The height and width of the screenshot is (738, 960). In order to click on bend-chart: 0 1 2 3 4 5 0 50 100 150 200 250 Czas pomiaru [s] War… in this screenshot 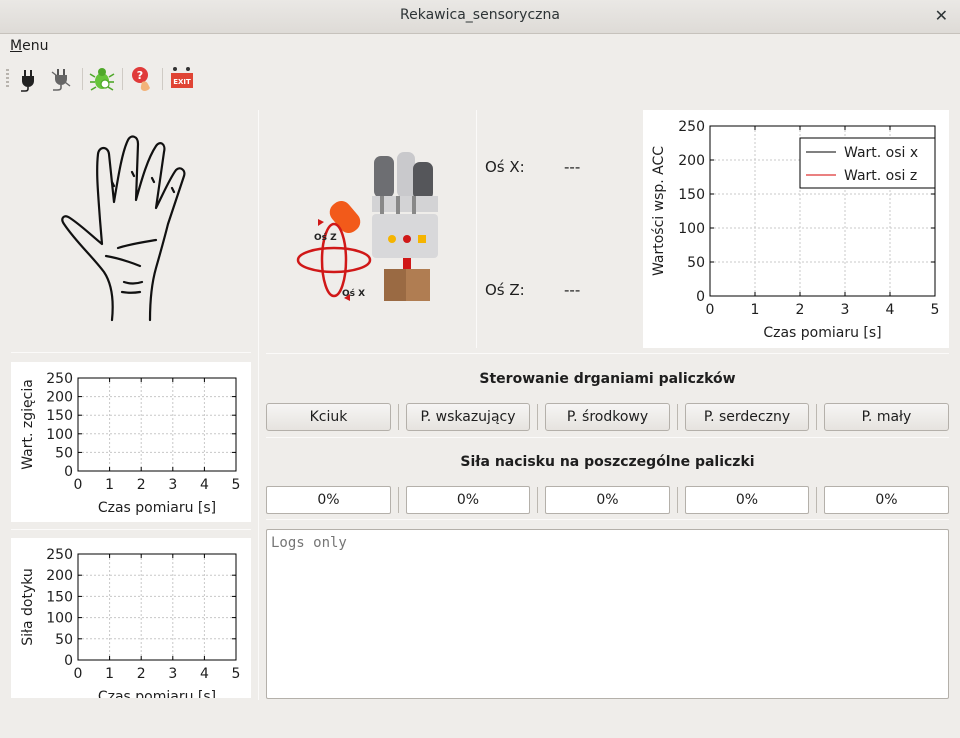, I will do `click(131, 442)`.